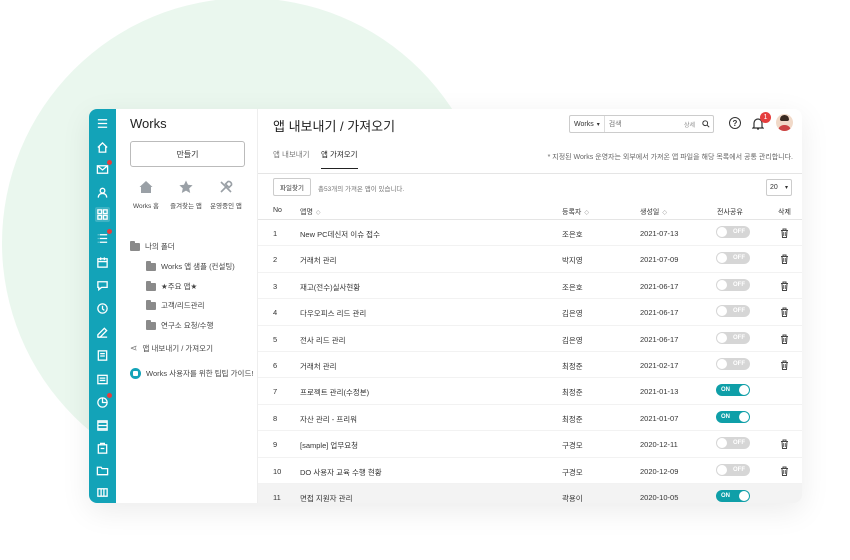 This screenshot has width=850, height=560. Describe the element at coordinates (530, 173) in the screenshot. I see `divider` at that location.